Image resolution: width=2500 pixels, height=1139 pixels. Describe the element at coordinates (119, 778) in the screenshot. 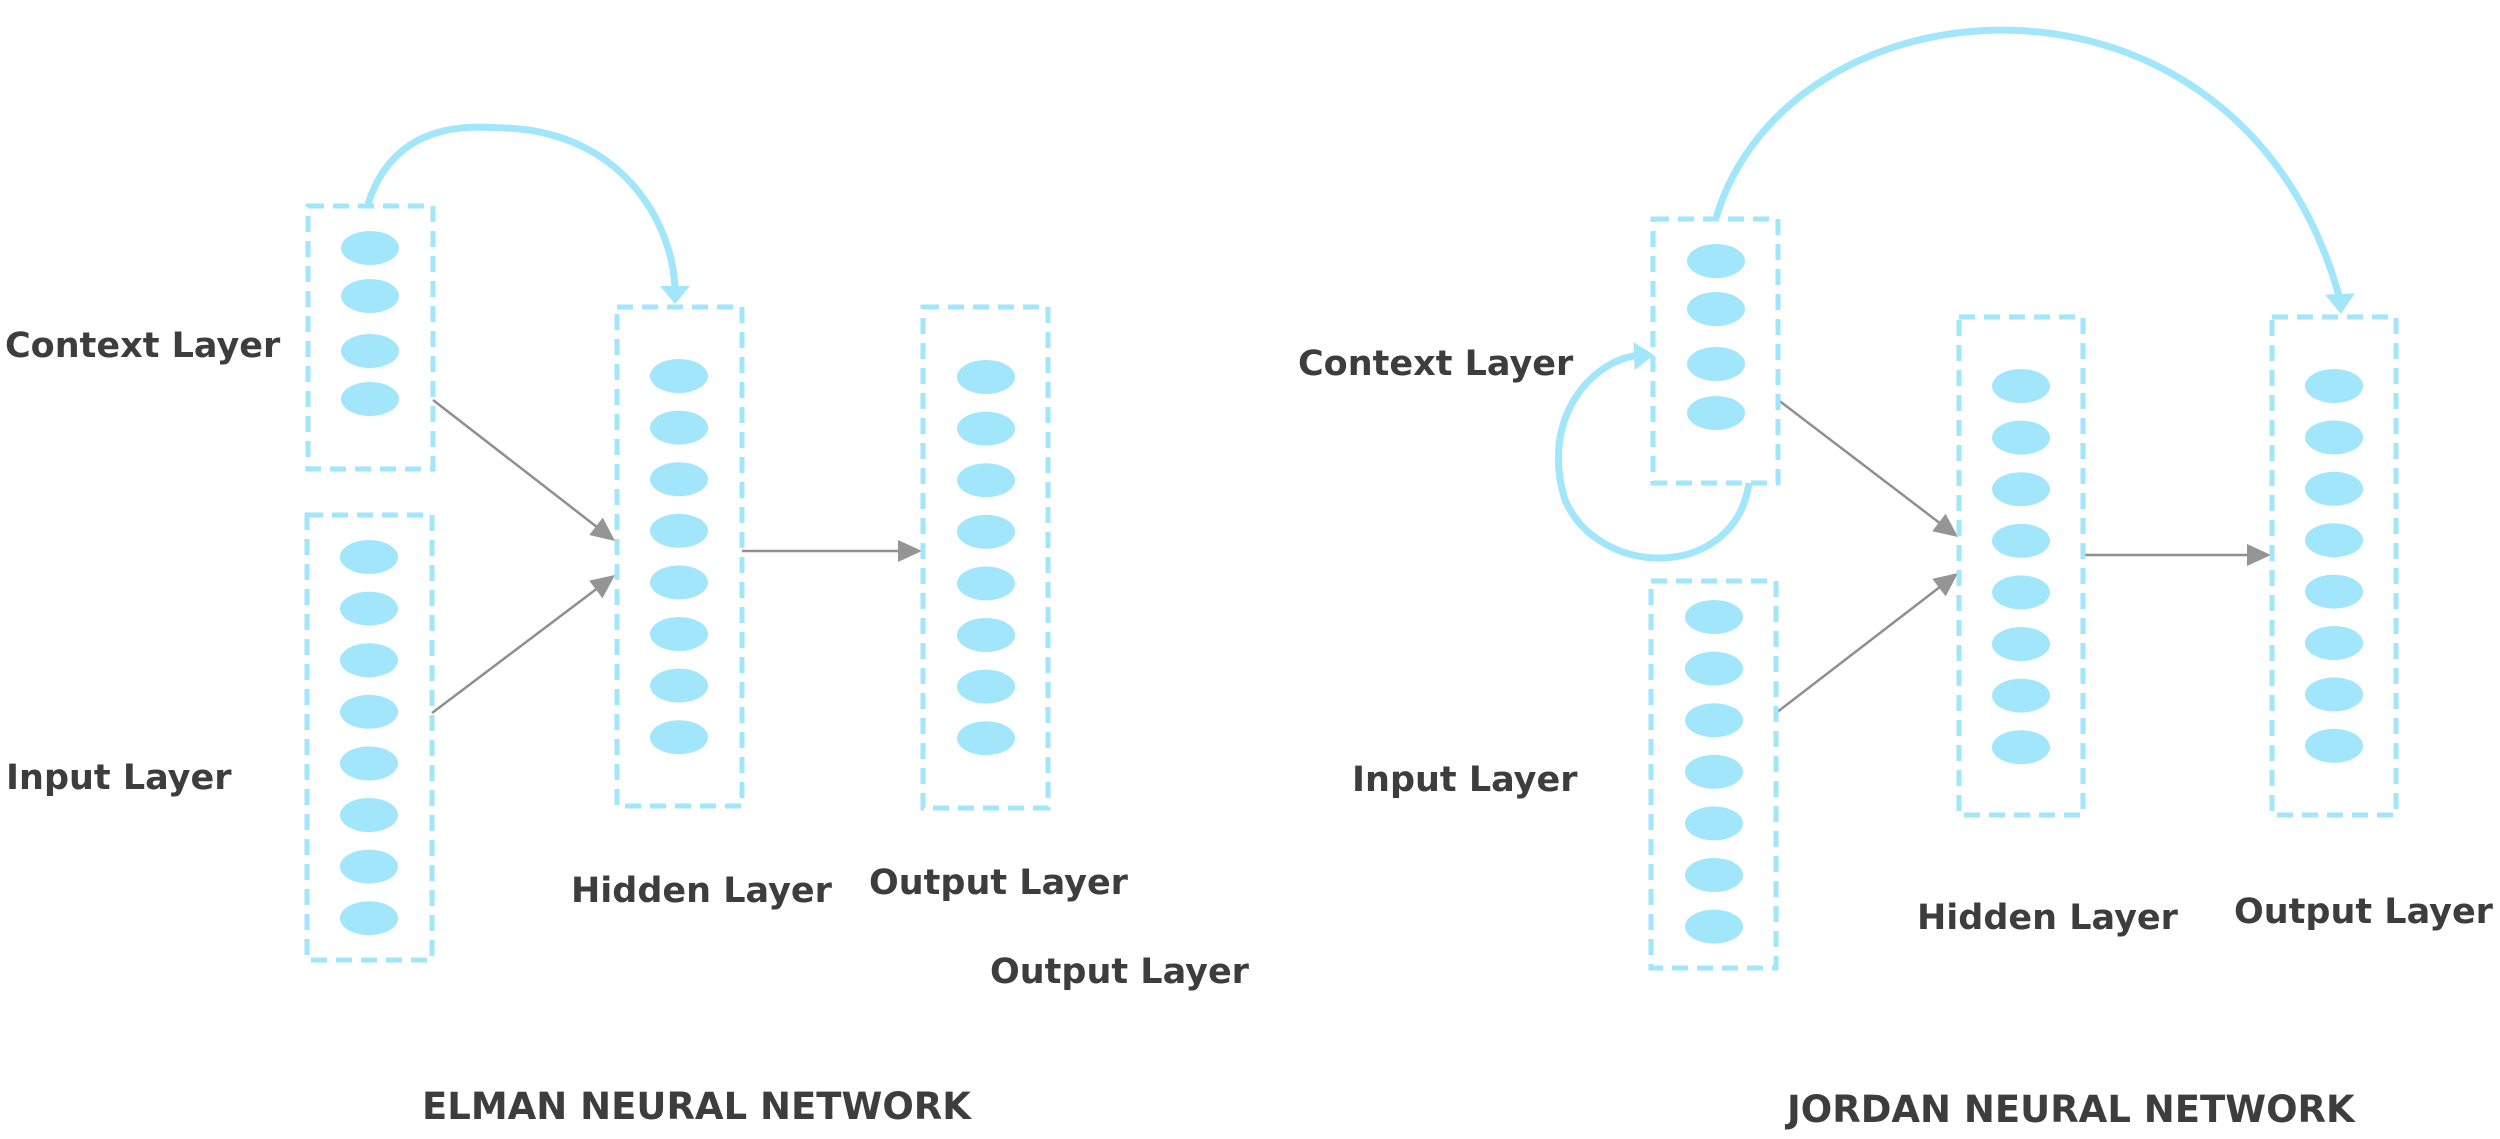

I see `elman-input-layer-label: Input Layer` at that location.